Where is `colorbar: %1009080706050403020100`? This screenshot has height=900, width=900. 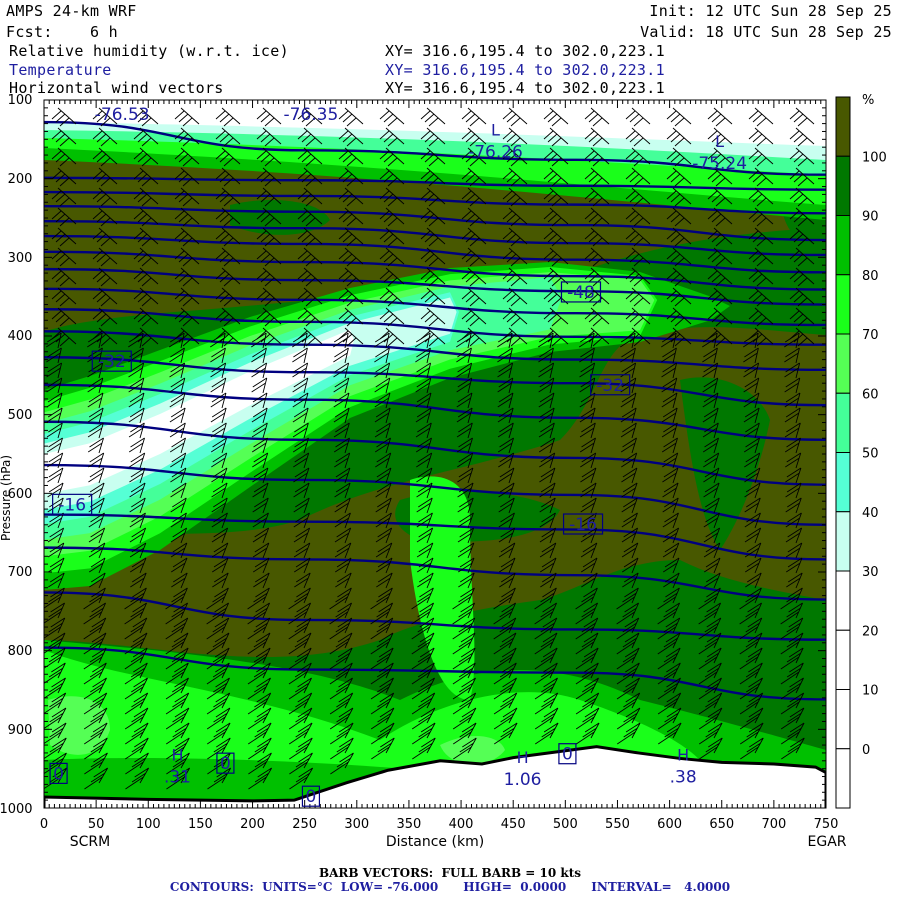 colorbar: %1009080706050403020100 is located at coordinates (861, 451).